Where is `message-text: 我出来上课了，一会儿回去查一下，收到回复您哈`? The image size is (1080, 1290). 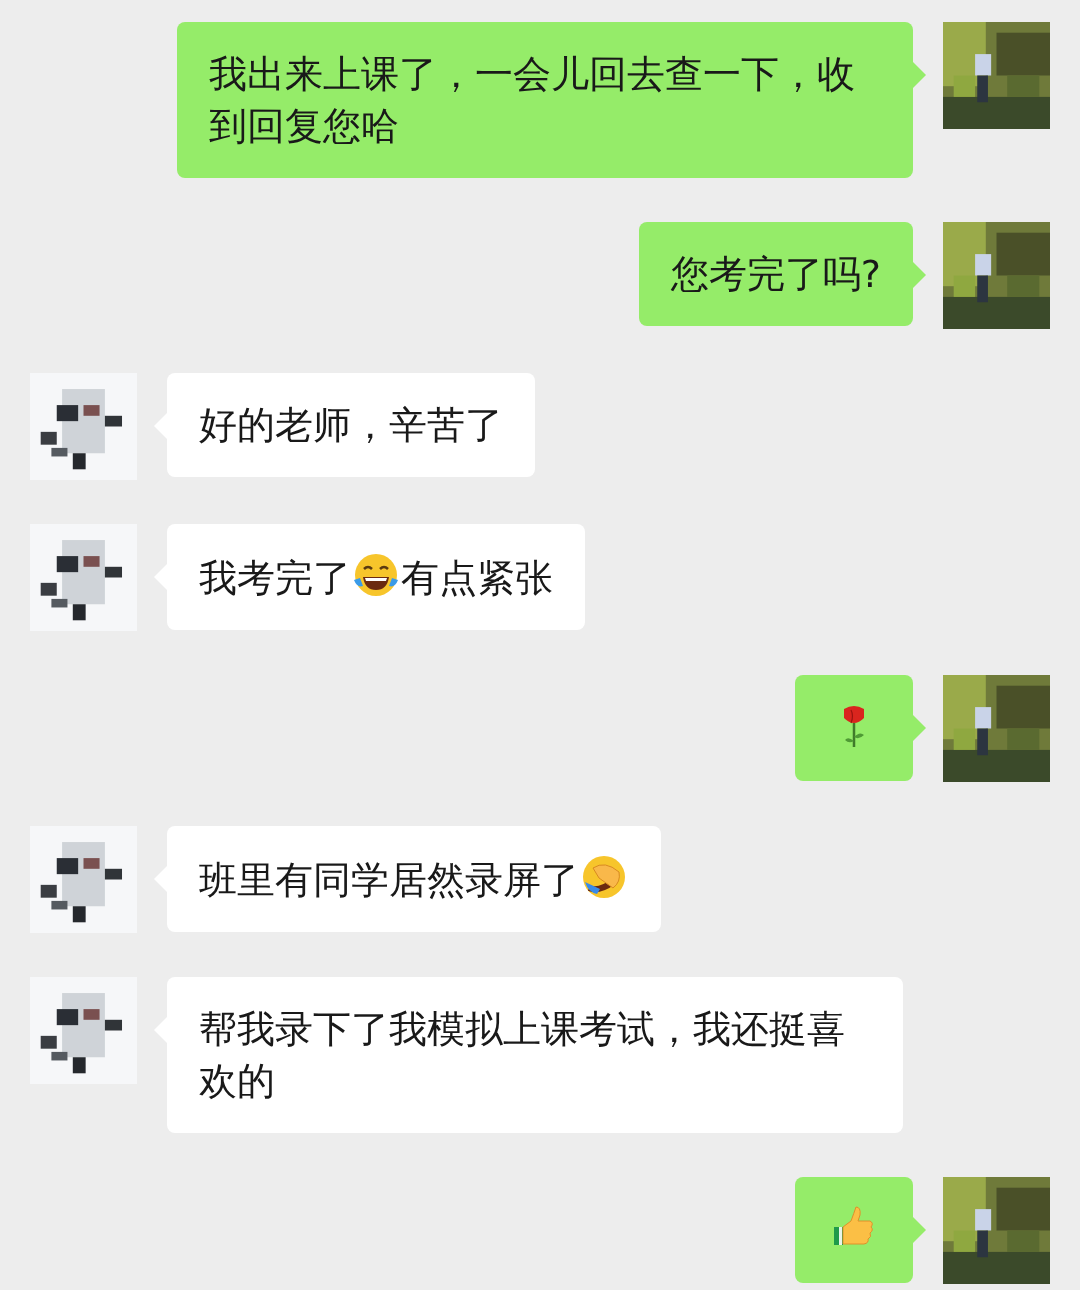 message-text: 我出来上课了，一会儿回去查一下，收到回复您哈 is located at coordinates (532, 100).